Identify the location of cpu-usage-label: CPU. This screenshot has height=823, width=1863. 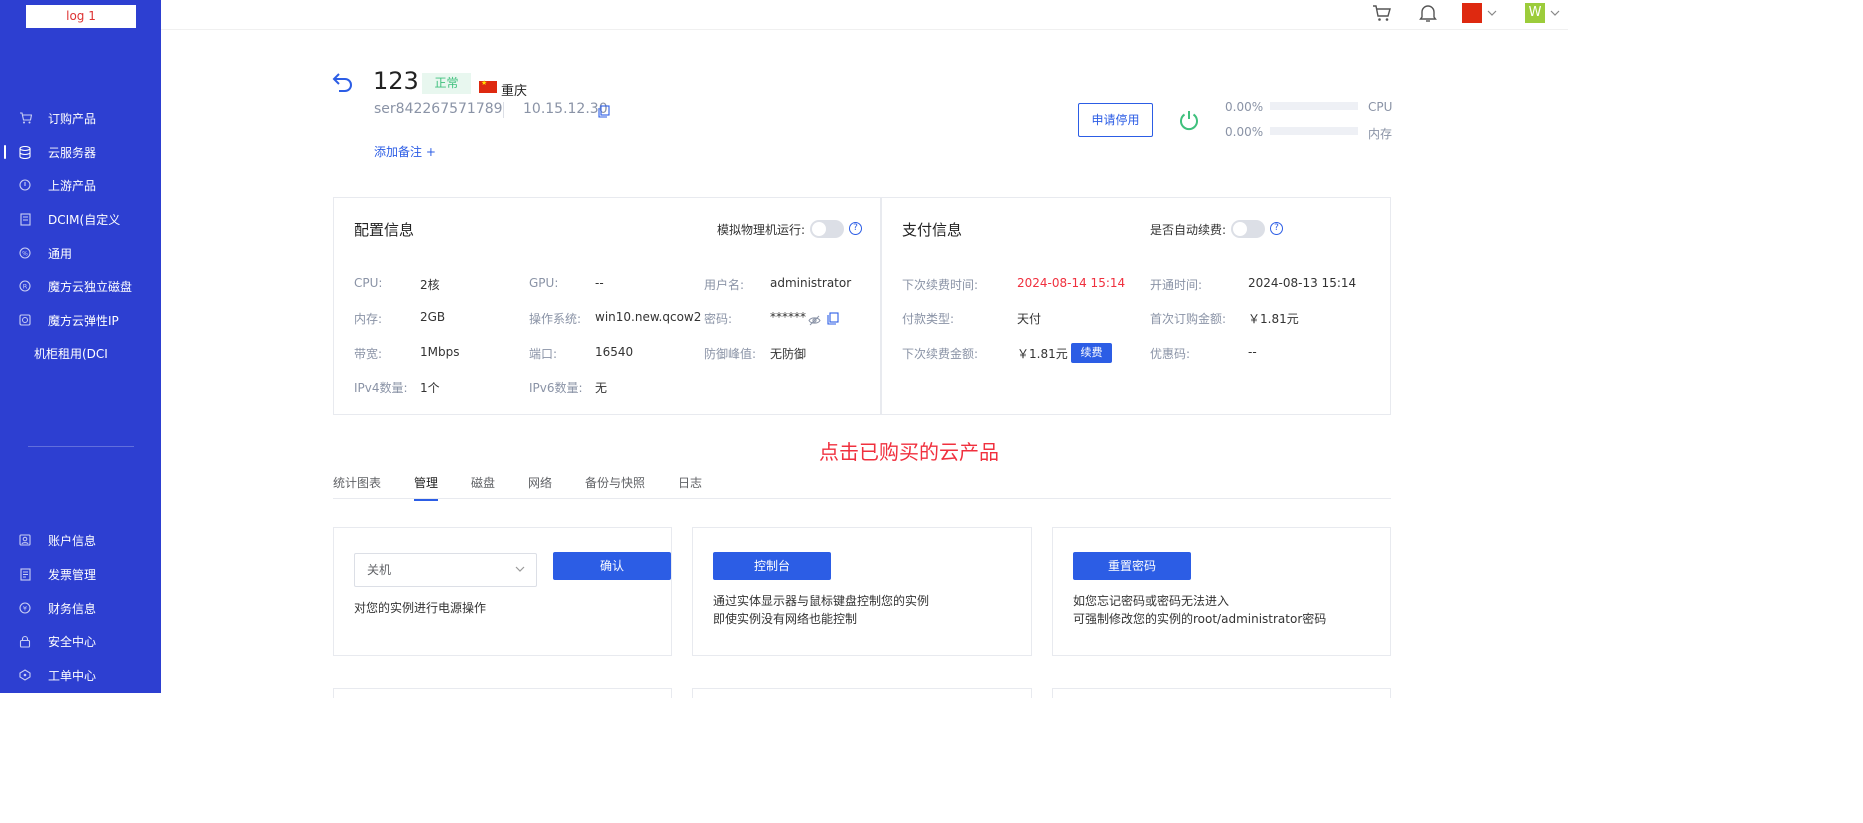
(1380, 107).